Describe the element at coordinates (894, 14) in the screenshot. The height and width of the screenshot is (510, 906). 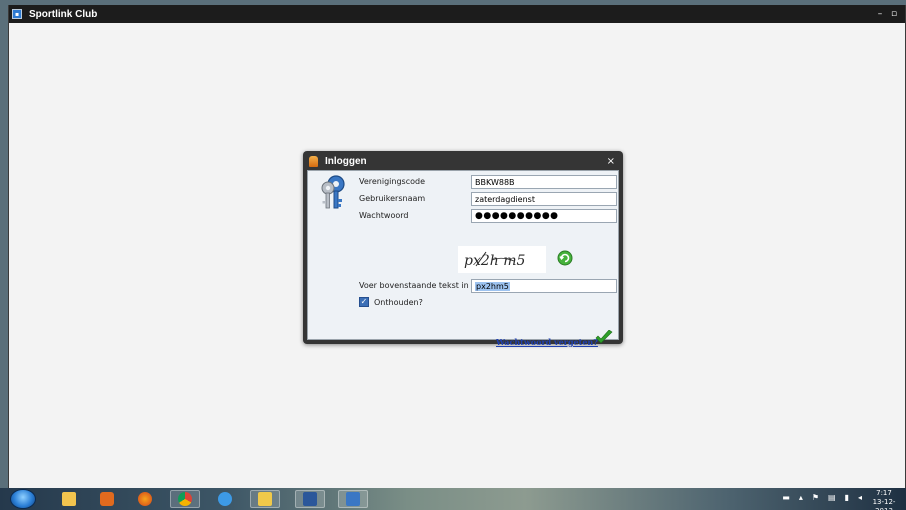
I see `restore-button: ▫` at that location.